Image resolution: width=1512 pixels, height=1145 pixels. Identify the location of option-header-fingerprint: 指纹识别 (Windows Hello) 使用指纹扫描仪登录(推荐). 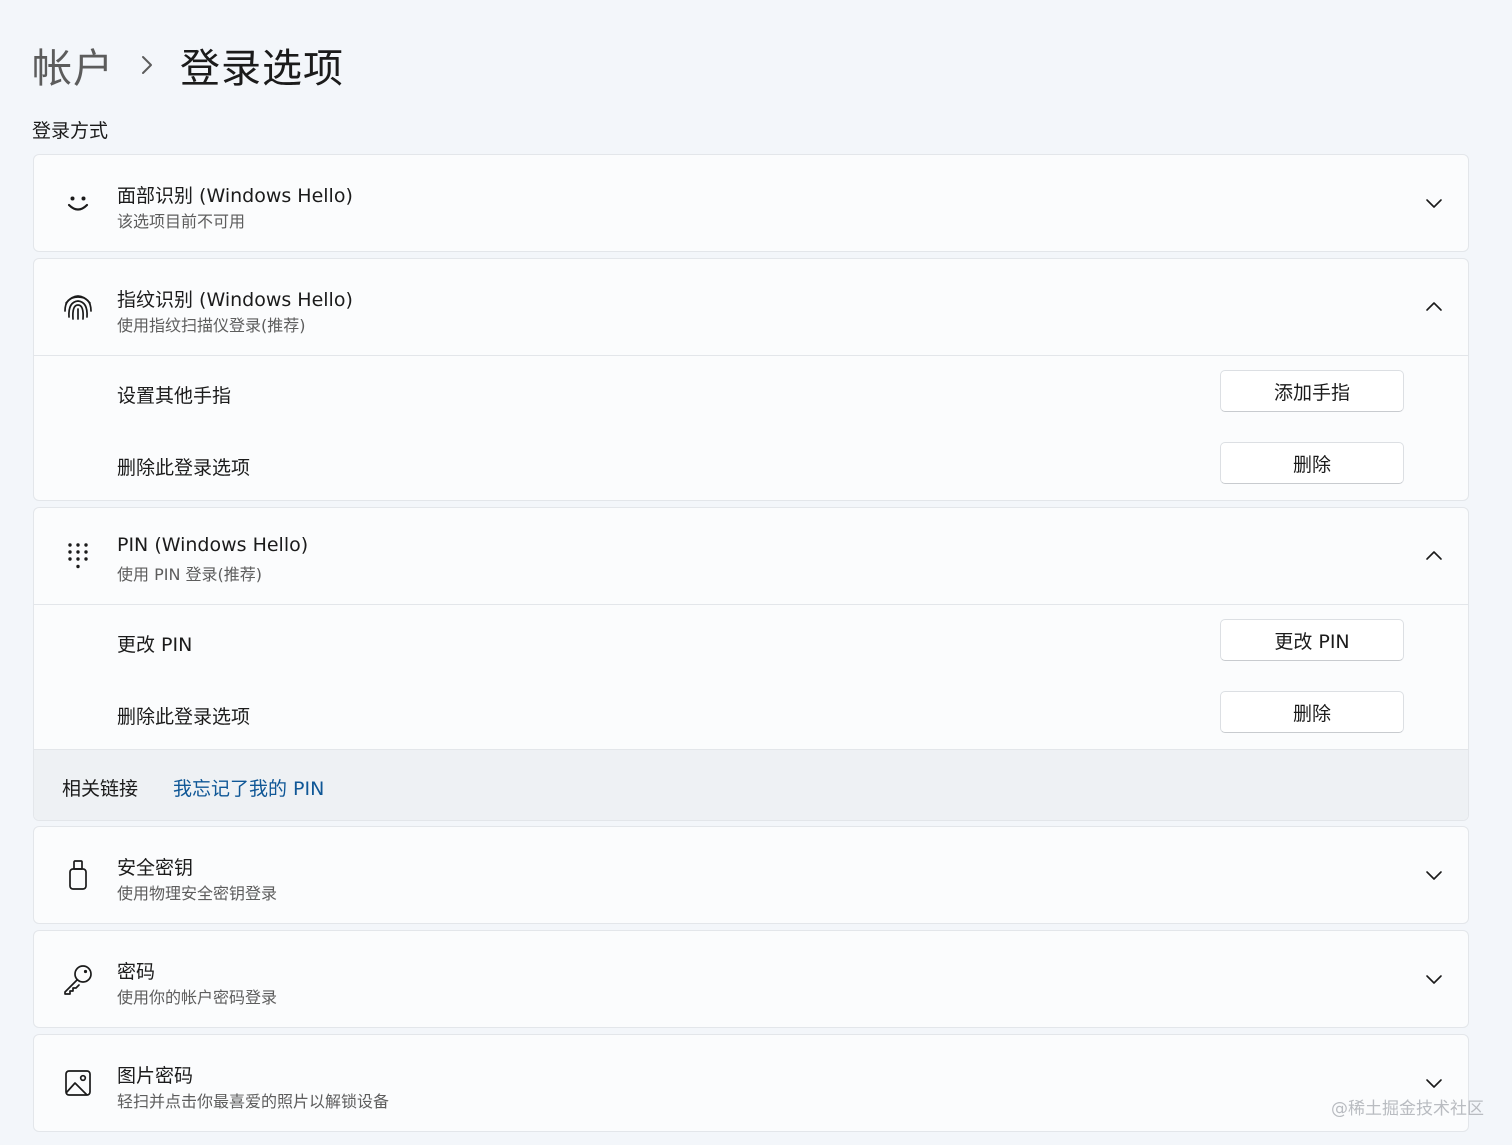
(751, 307).